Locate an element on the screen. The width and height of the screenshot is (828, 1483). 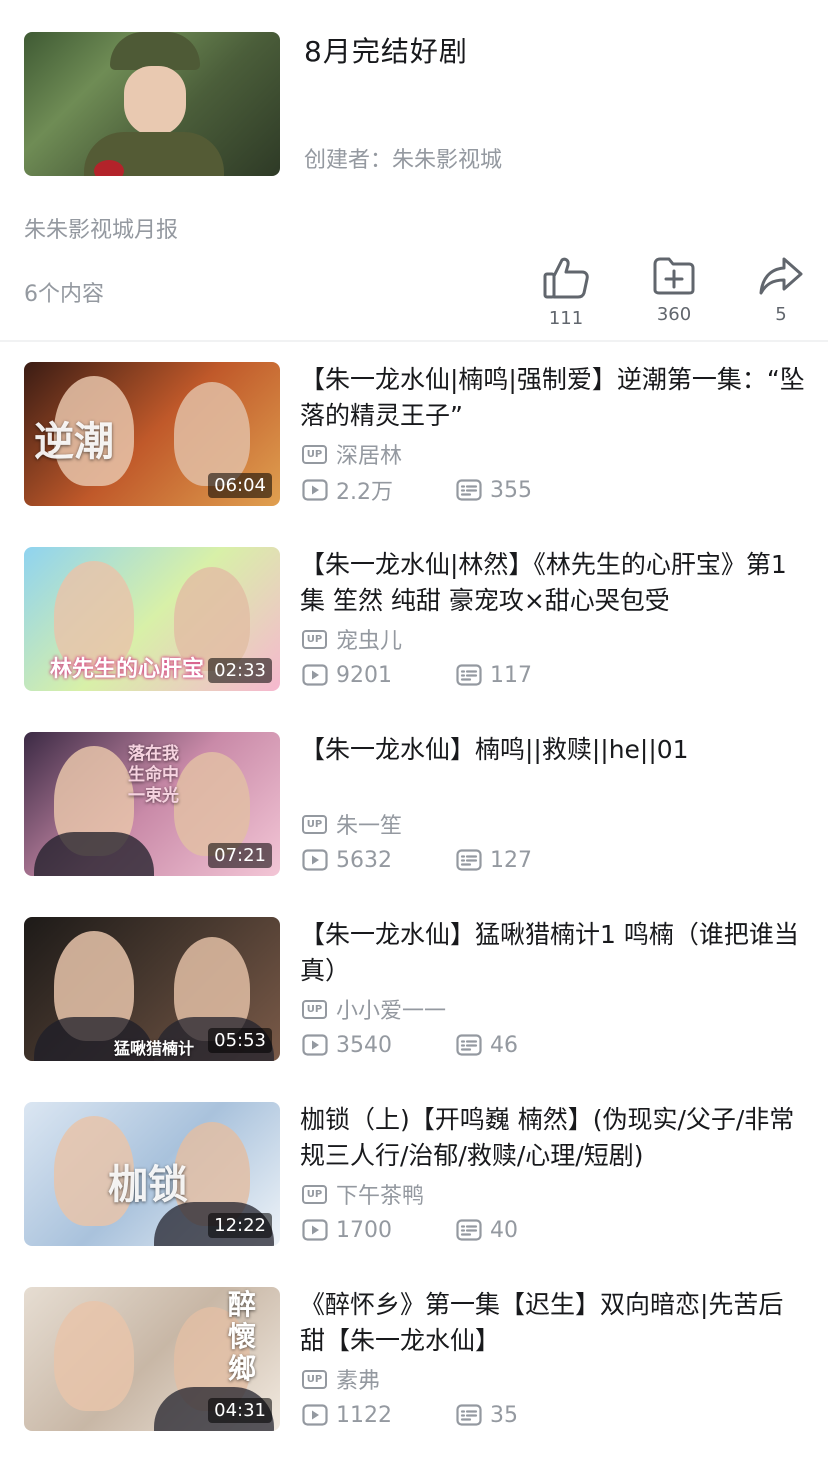
uploader-row: UP 下午茶鸭 is located at coordinates (363, 1194).